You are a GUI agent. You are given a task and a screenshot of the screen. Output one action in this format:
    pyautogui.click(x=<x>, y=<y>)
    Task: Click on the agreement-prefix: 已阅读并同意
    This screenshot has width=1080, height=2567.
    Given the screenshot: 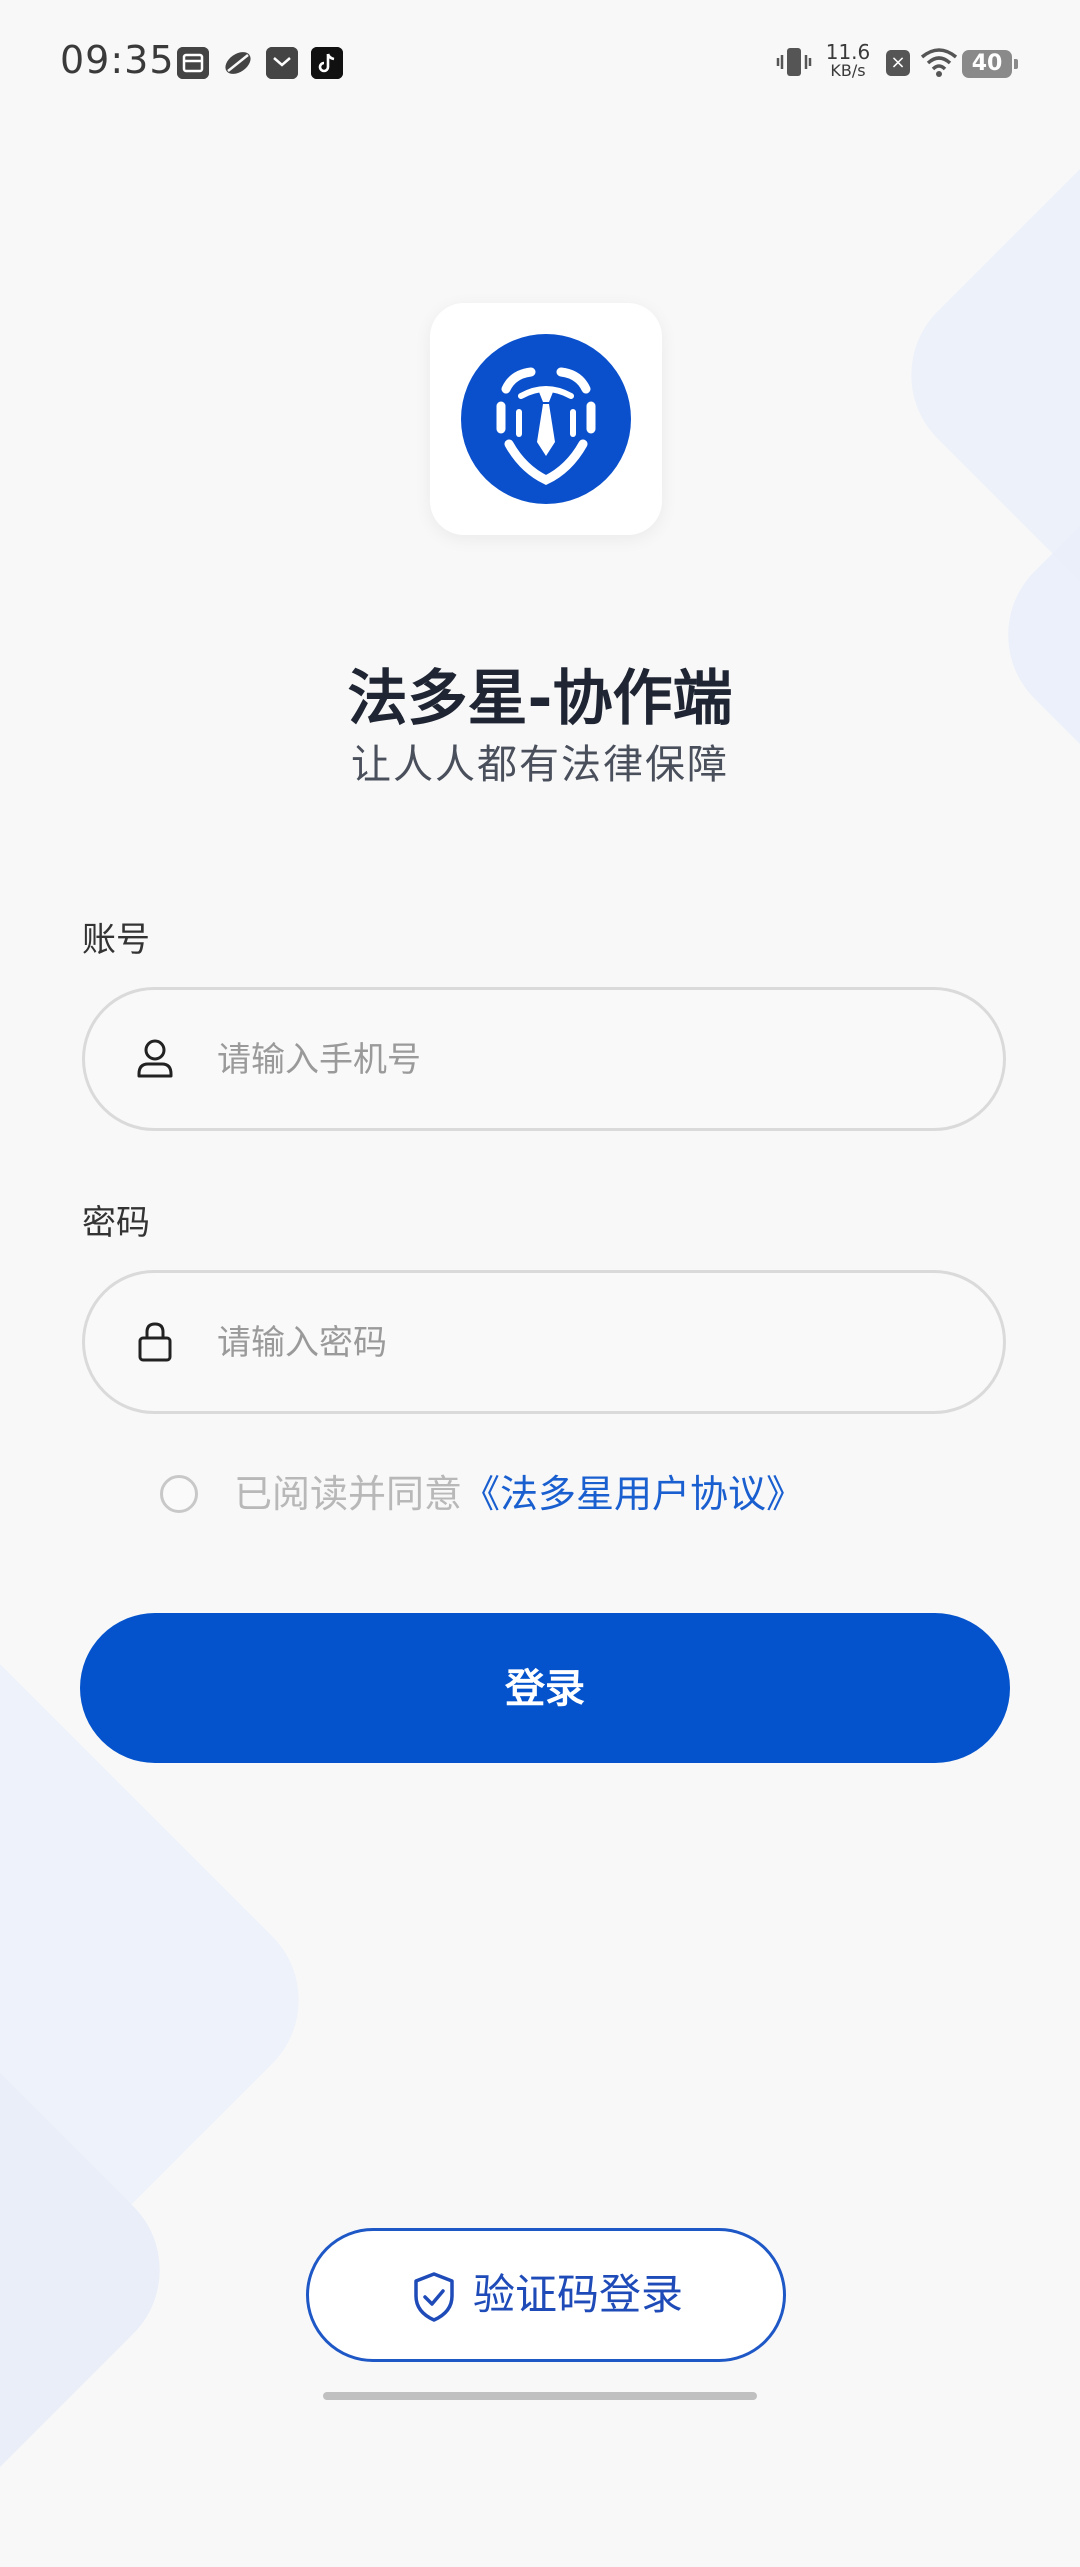 What is the action you would take?
    pyautogui.click(x=348, y=1494)
    